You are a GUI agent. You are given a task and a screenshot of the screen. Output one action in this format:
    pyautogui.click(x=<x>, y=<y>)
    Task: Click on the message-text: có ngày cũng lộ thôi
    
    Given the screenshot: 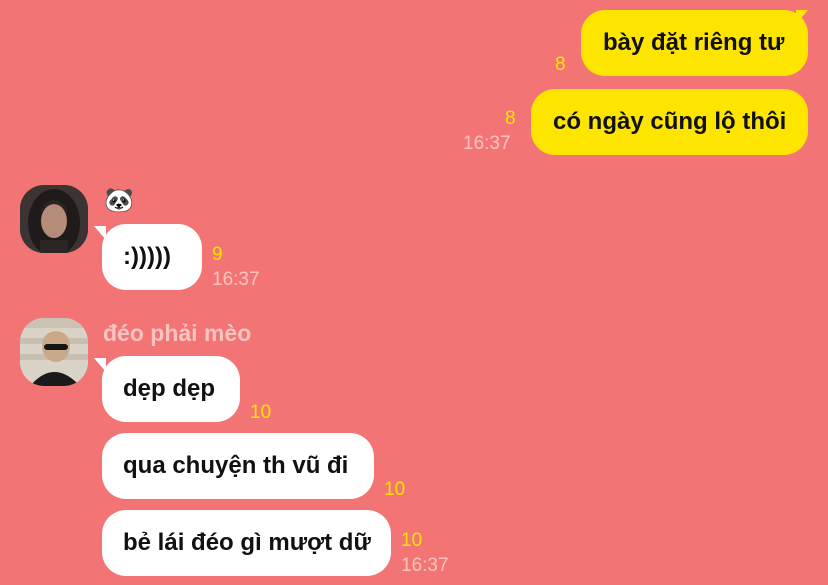 What is the action you would take?
    pyautogui.click(x=670, y=121)
    